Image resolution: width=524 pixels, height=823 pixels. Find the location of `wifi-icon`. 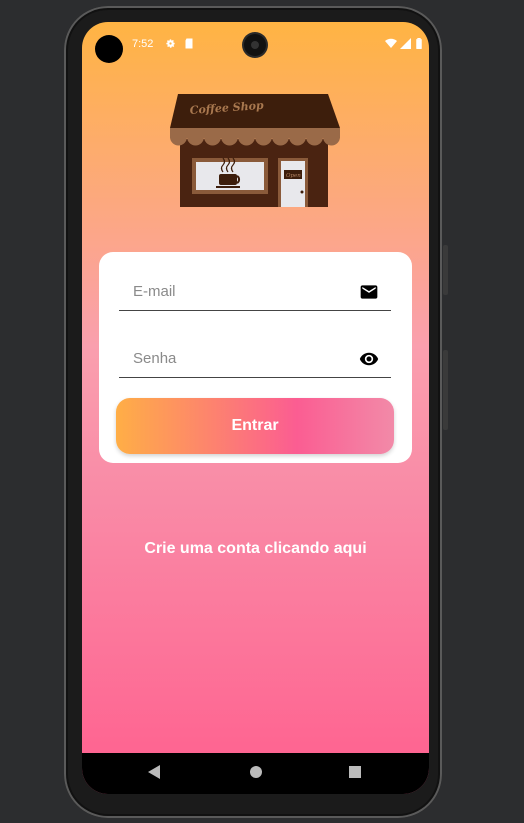

wifi-icon is located at coordinates (391, 45).